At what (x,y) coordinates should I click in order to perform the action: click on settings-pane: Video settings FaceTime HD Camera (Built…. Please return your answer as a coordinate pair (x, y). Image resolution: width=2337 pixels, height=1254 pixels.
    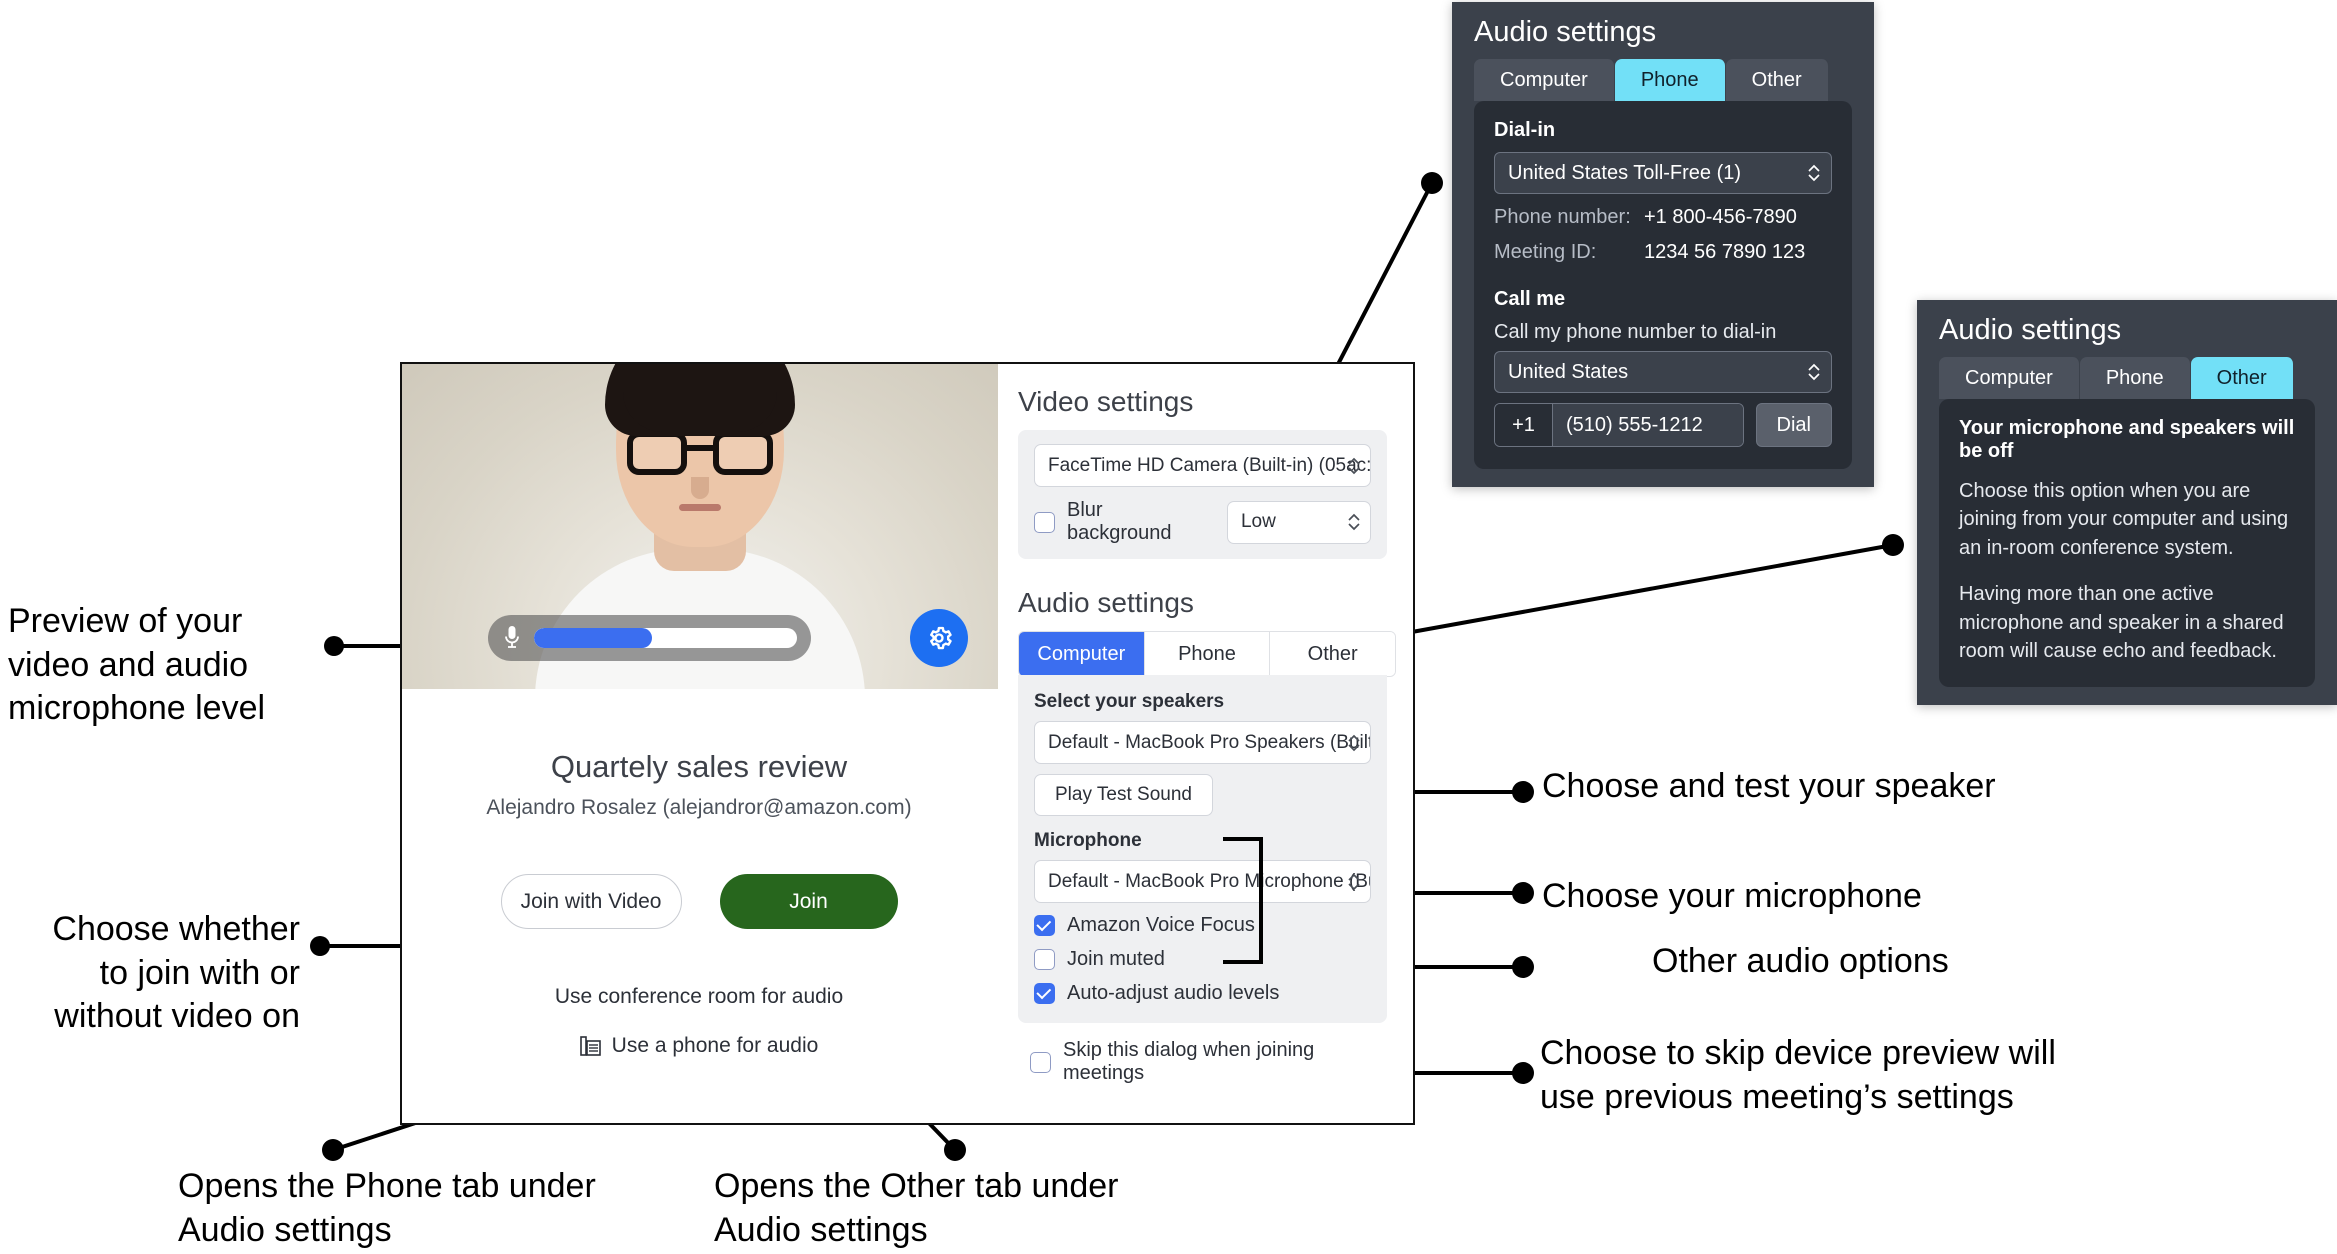
    Looking at the image, I should click on (1204, 743).